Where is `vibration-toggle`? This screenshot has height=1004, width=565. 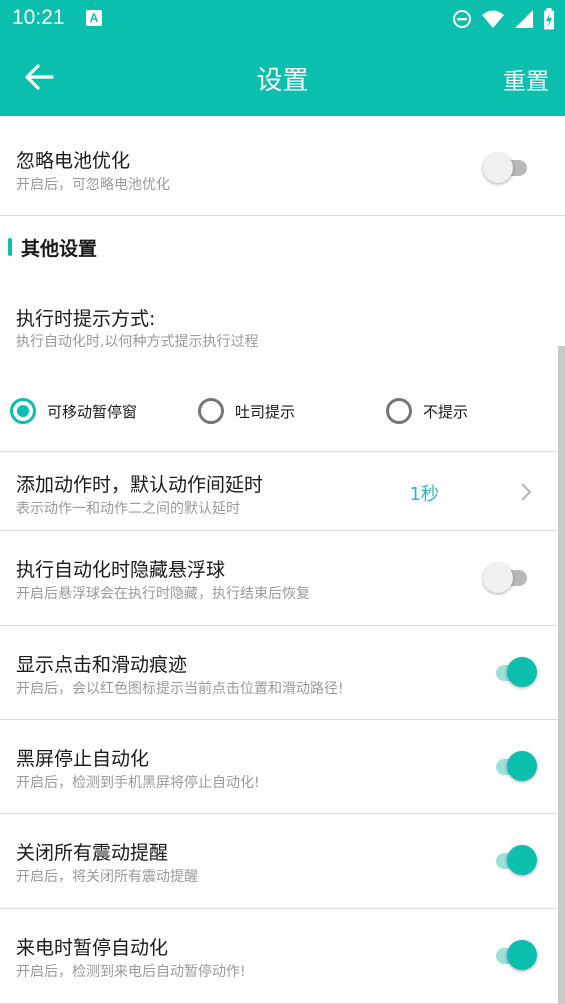
vibration-toggle is located at coordinates (515, 860).